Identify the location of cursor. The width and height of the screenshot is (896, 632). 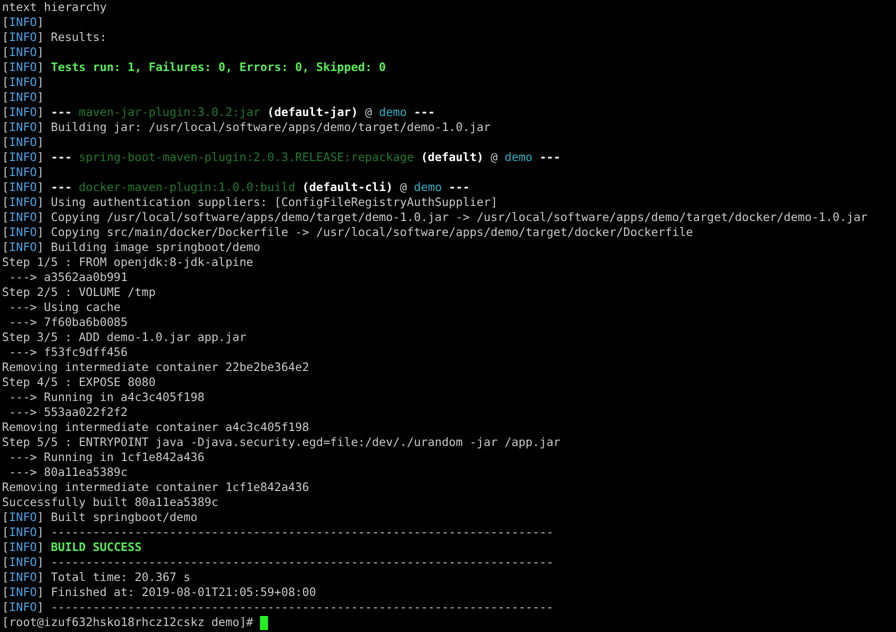
(264, 623).